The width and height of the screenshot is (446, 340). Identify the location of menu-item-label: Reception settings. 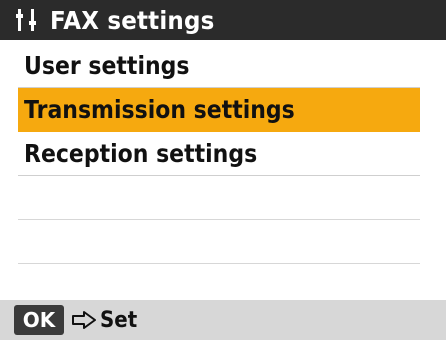
(141, 153).